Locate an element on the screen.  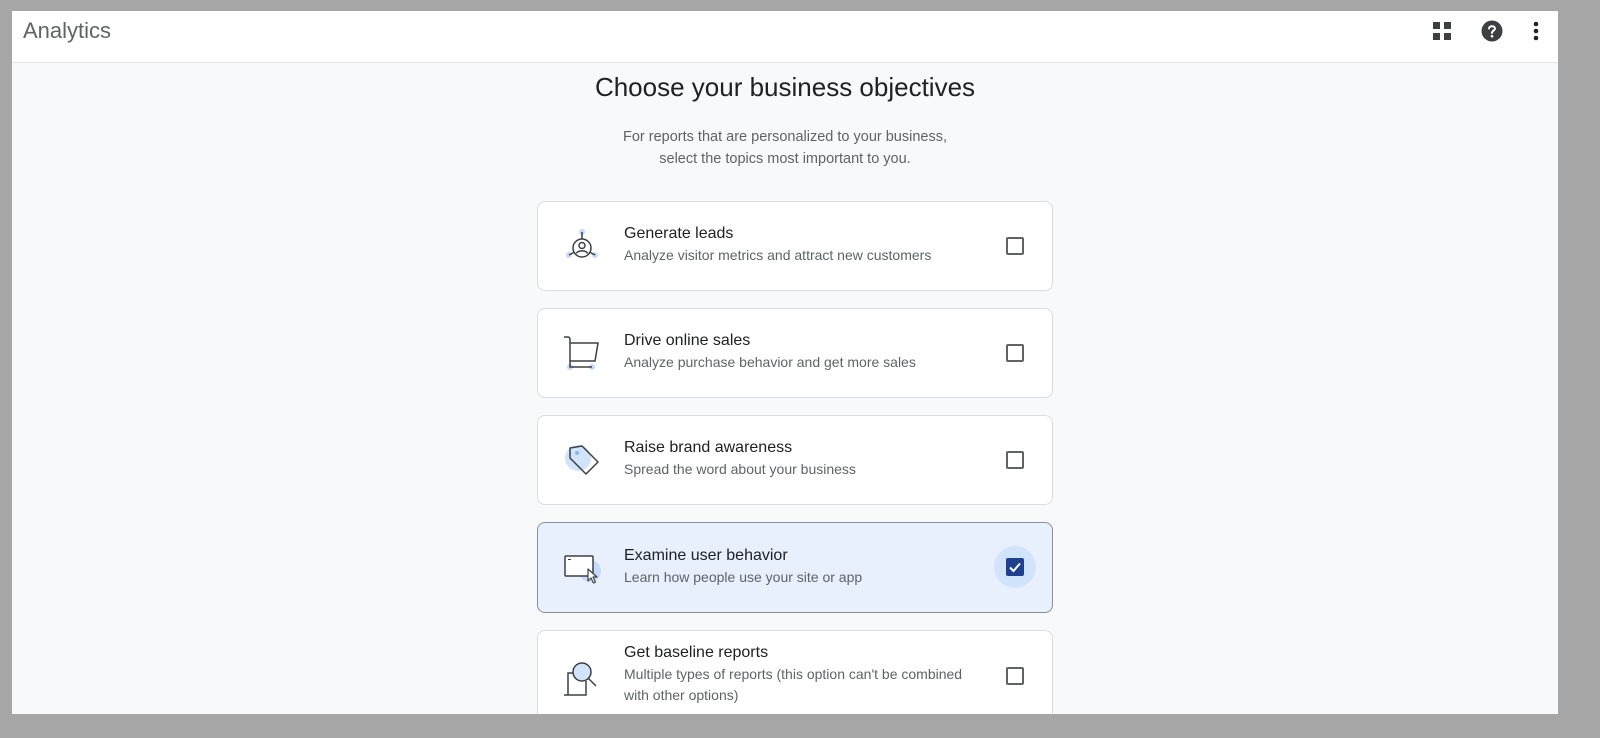
objective-title: Generate leads is located at coordinates (679, 233).